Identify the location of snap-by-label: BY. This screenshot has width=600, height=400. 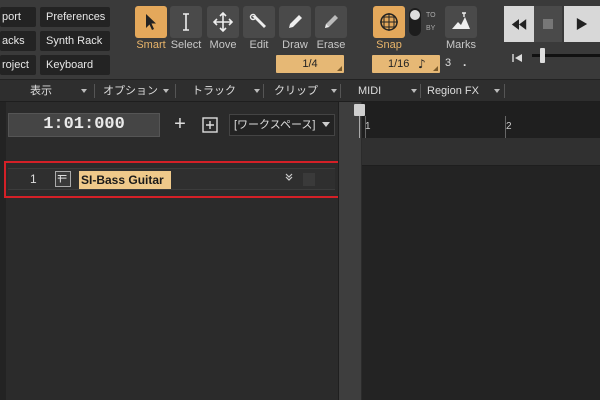
(431, 28).